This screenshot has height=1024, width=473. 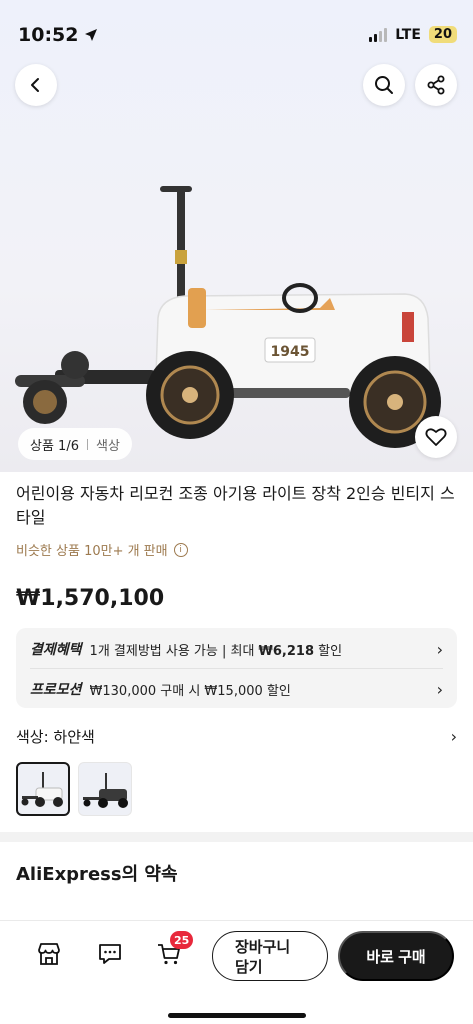 I want to click on promotion-row: 프로모션 ₩130,000 구매 시 ₩15,000 할인 ›, so click(x=236, y=689).